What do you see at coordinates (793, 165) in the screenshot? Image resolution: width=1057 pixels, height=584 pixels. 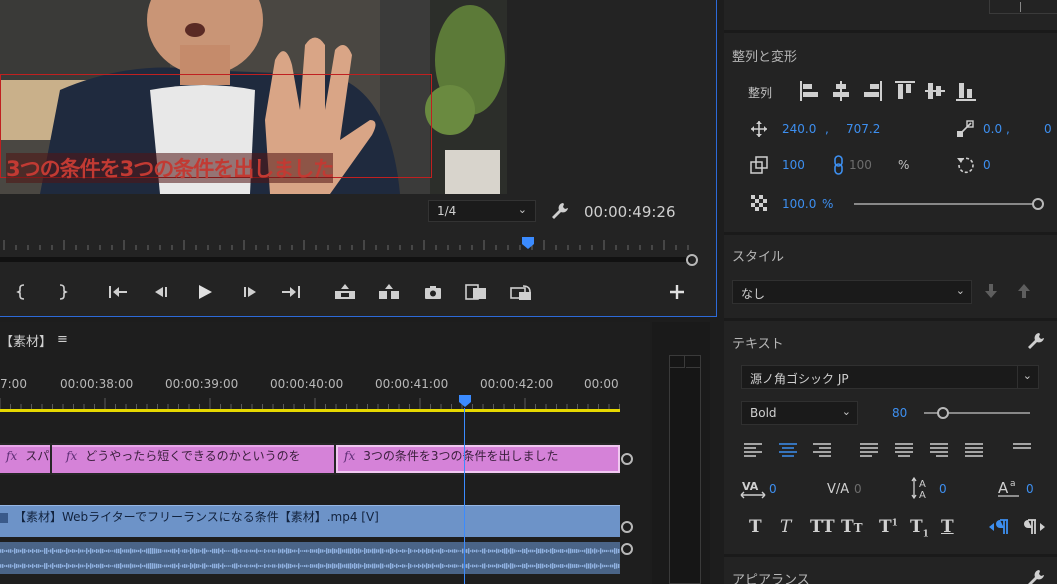 I see `scale-value: 100` at bounding box center [793, 165].